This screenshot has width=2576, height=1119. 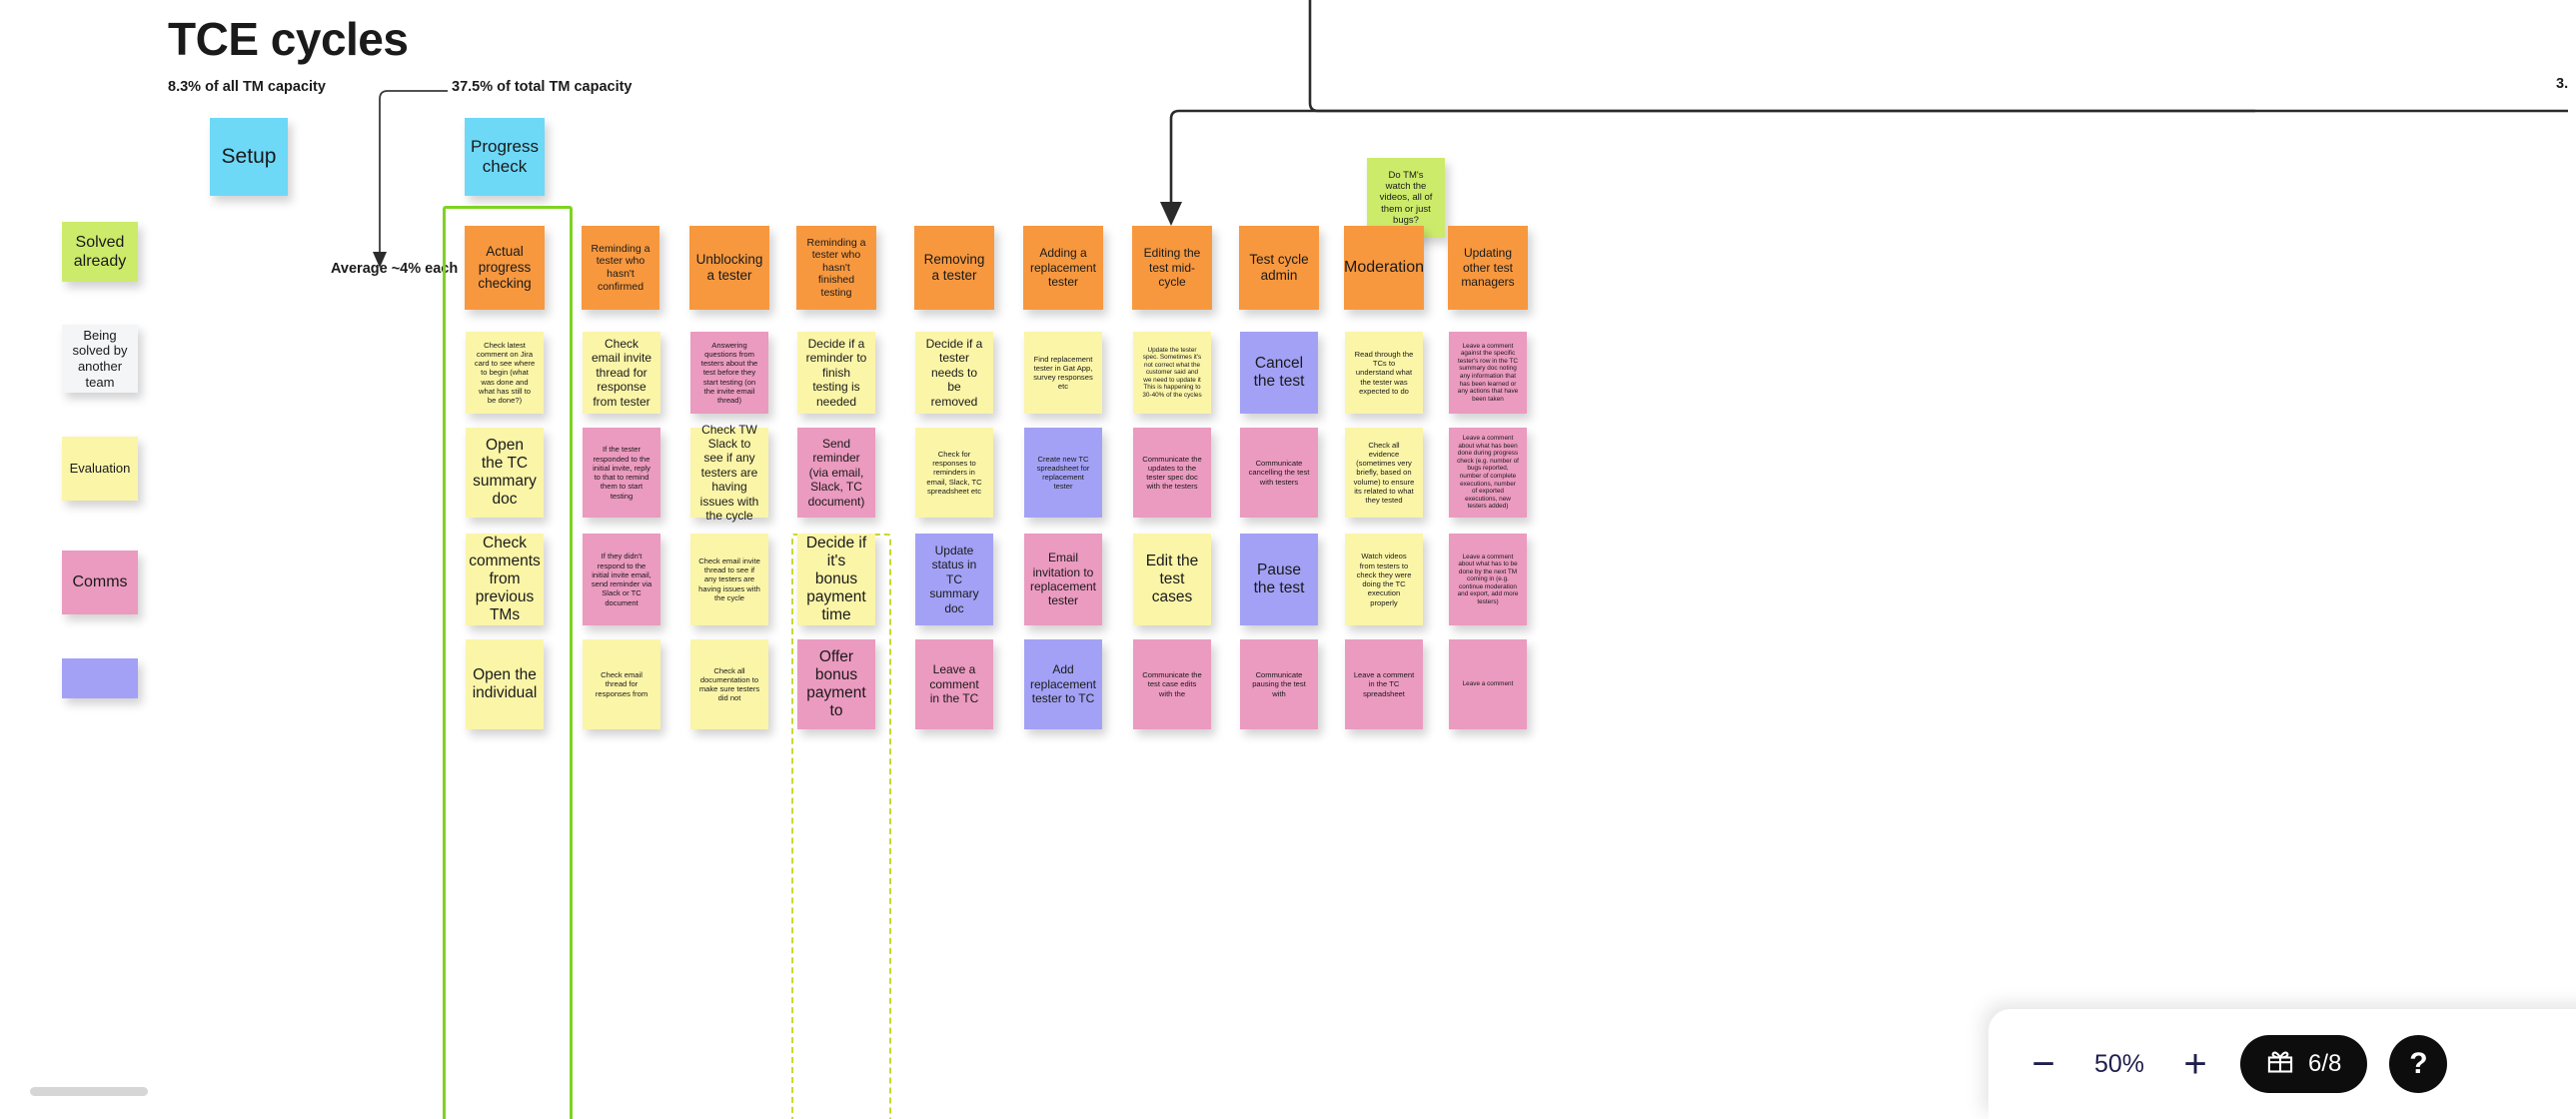 I want to click on bottom-toolbar: − 50% + 6/8 ?, so click(x=2282, y=1064).